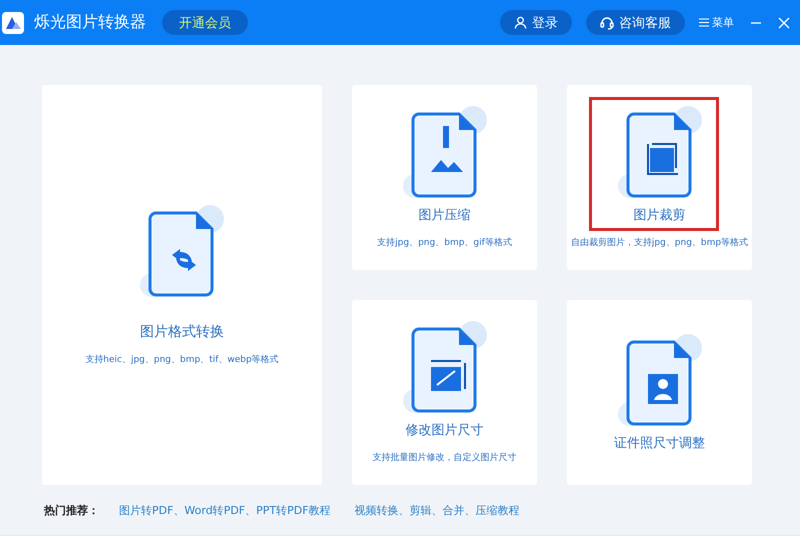 The height and width of the screenshot is (550, 800). What do you see at coordinates (716, 22) in the screenshot?
I see `menu-button: 菜单` at bounding box center [716, 22].